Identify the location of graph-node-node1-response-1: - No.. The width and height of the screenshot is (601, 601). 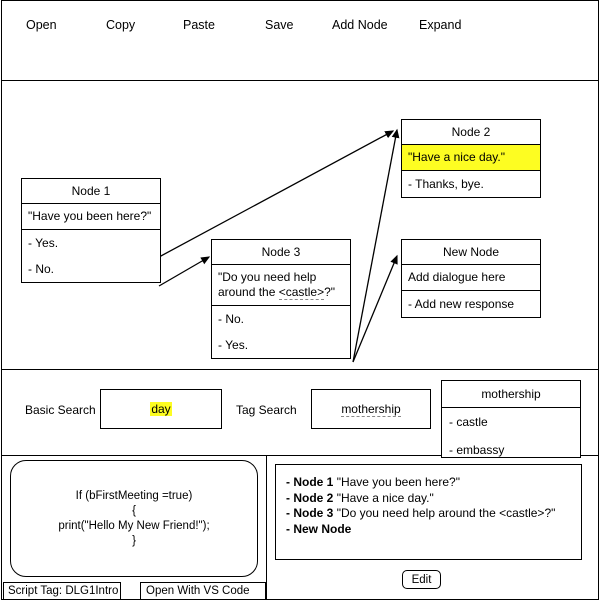
(91, 269).